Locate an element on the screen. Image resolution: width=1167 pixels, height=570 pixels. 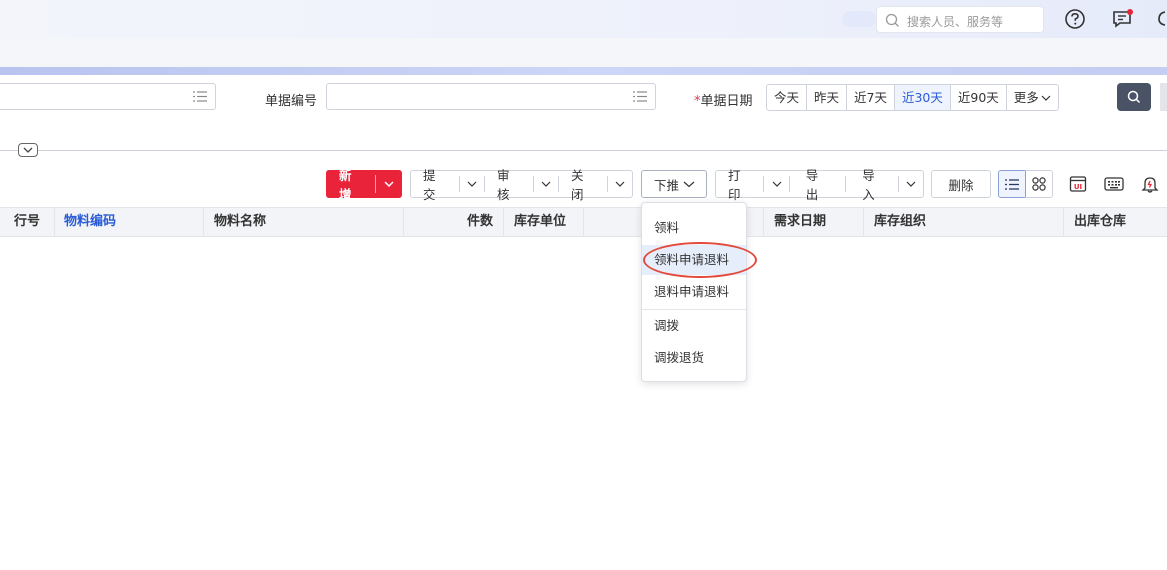
date-range-more-label: 更多 is located at coordinates (1026, 97).